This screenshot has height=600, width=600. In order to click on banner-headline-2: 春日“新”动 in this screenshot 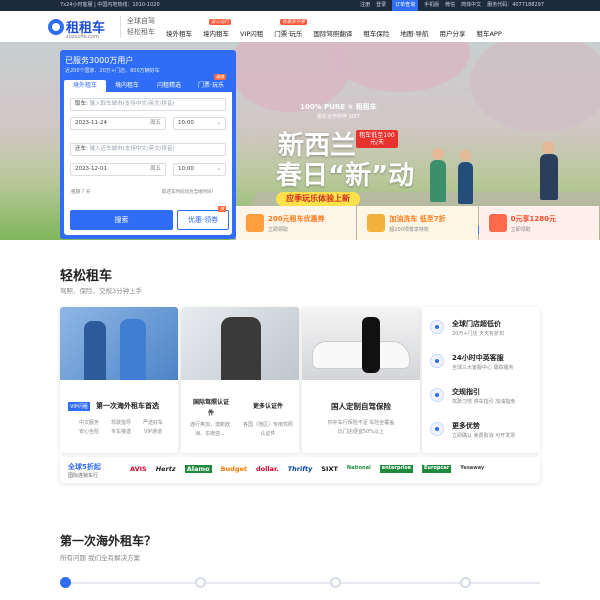, I will do `click(345, 176)`.